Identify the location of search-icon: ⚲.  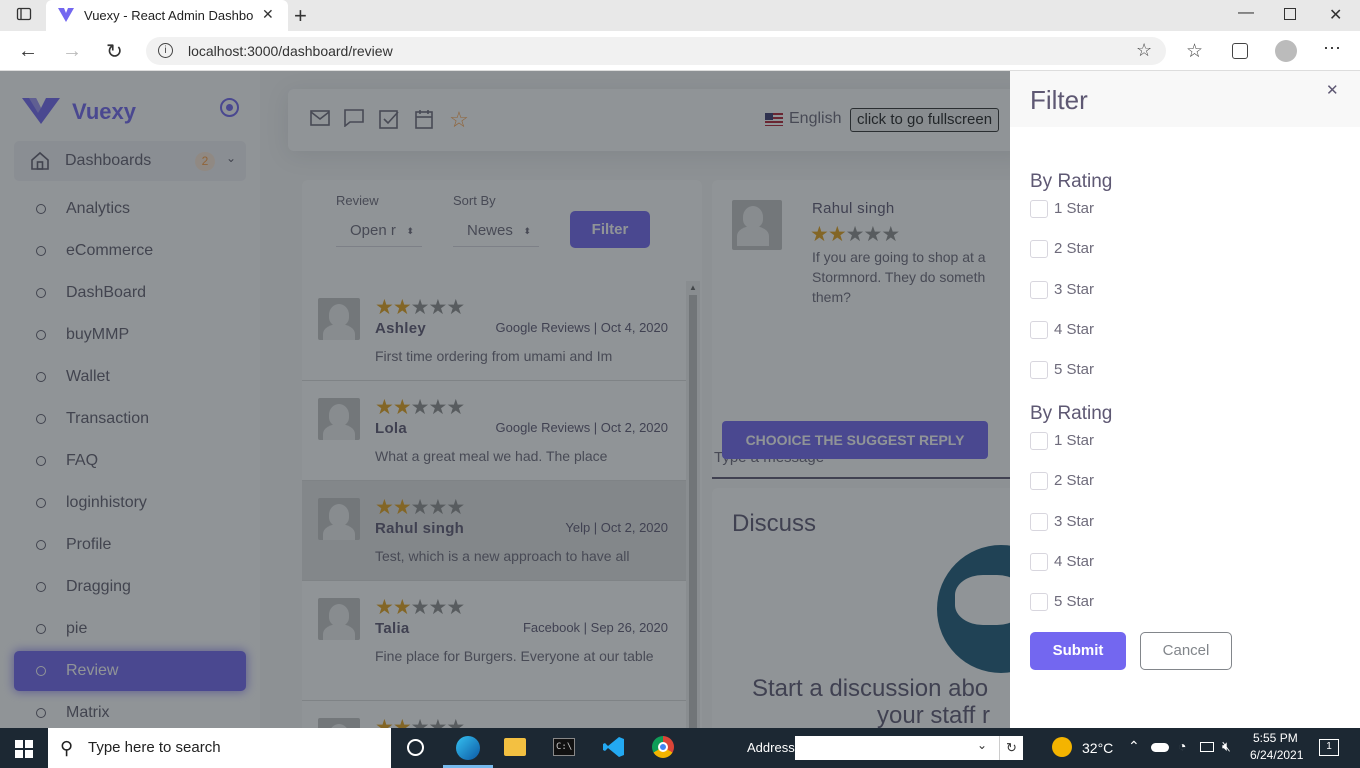
(67, 748).